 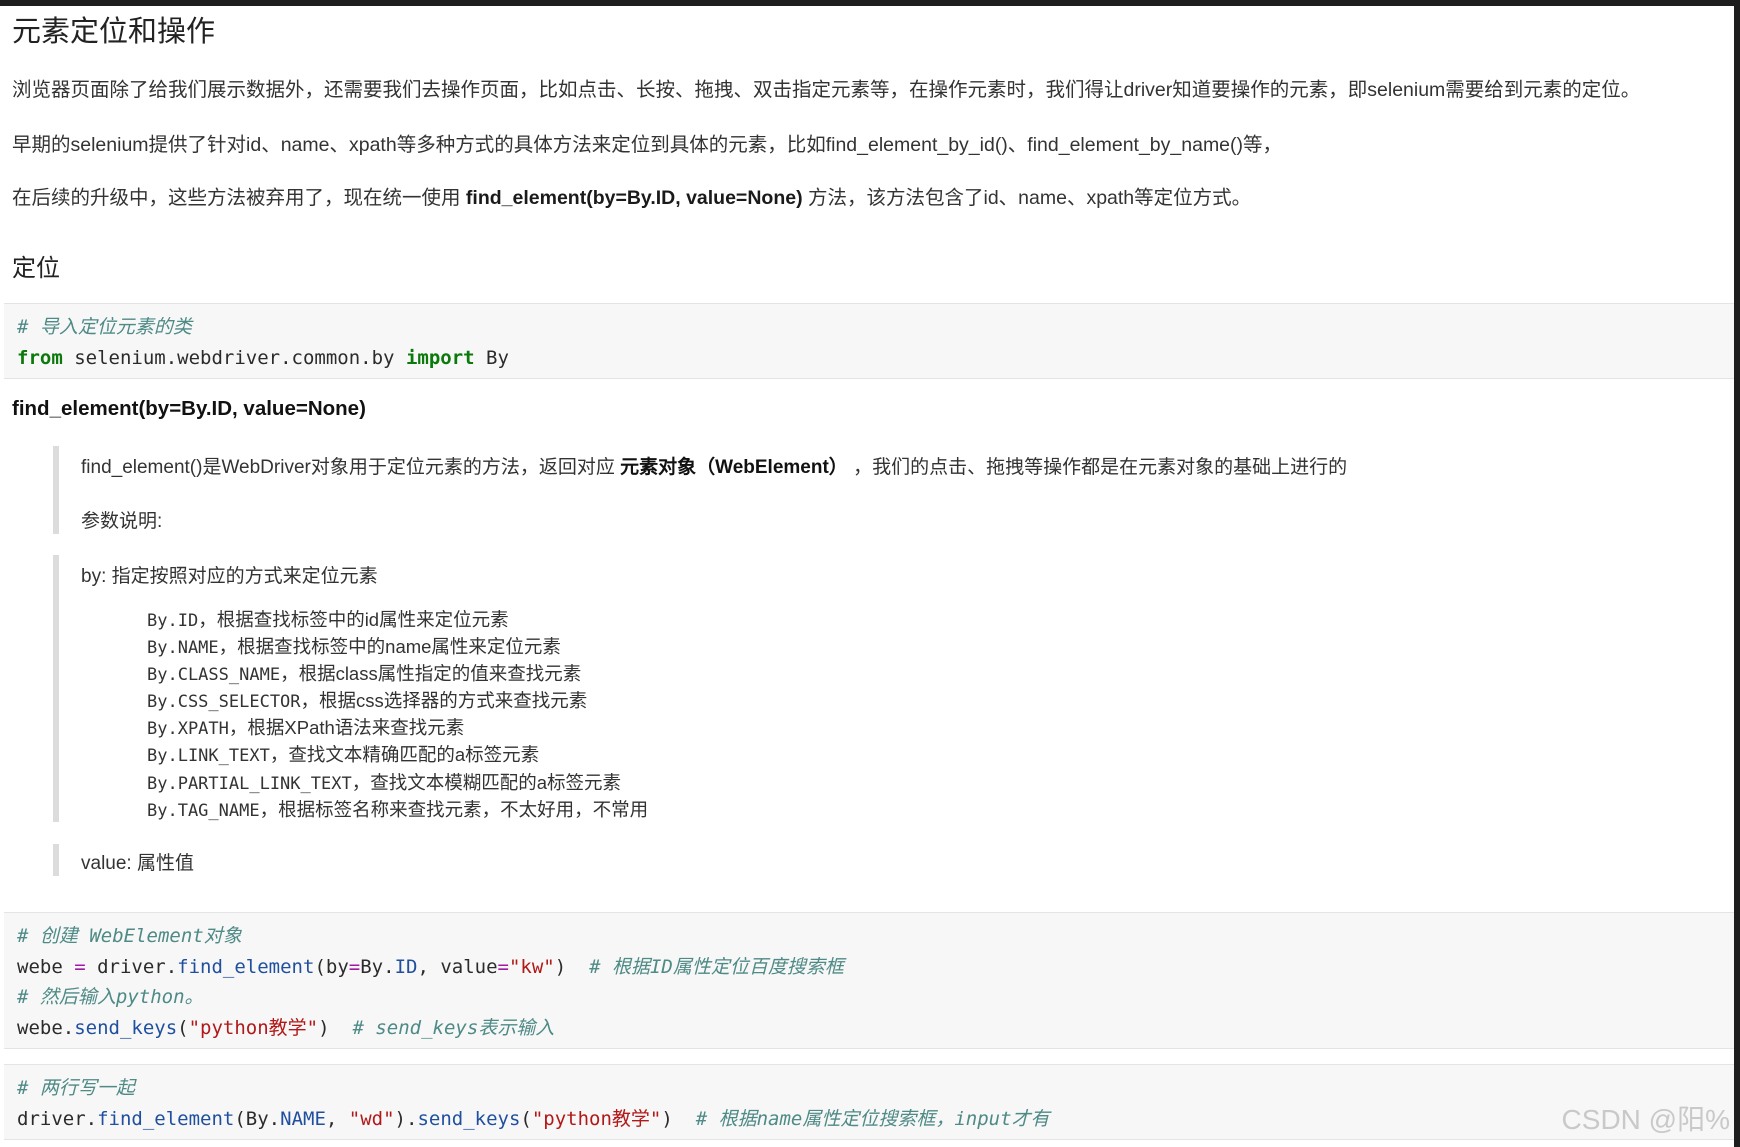 I want to click on code-keyword: import, so click(x=440, y=357).